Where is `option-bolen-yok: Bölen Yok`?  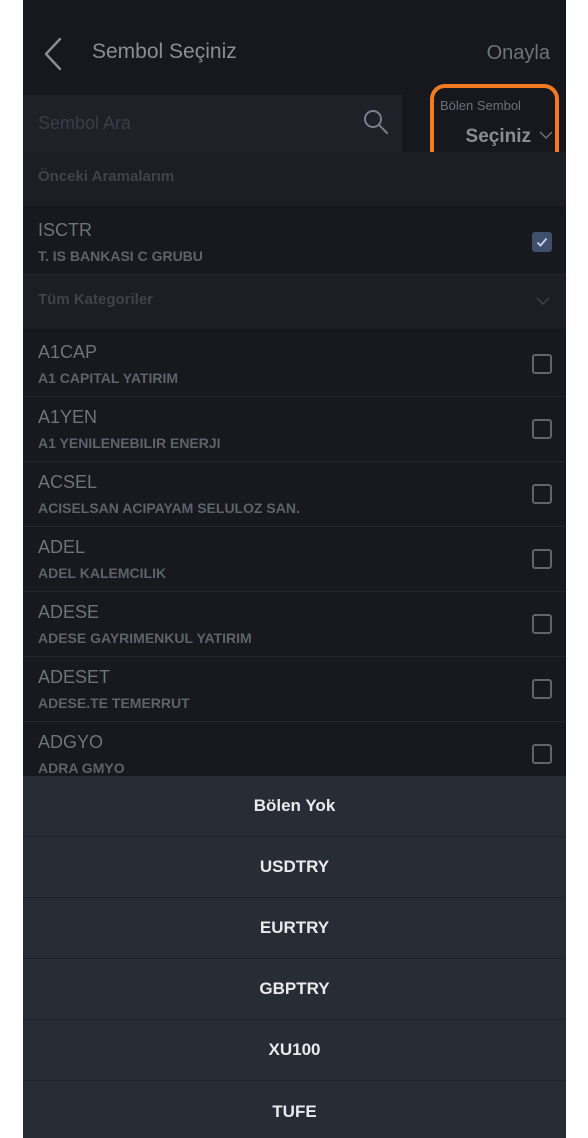
option-bolen-yok: Bölen Yok is located at coordinates (294, 806).